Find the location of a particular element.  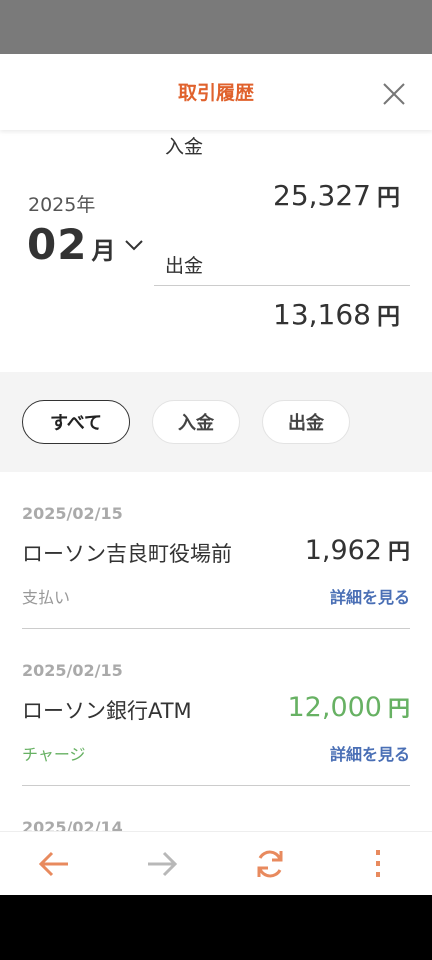

withdrawal-amount: 13,168 is located at coordinates (322, 314).